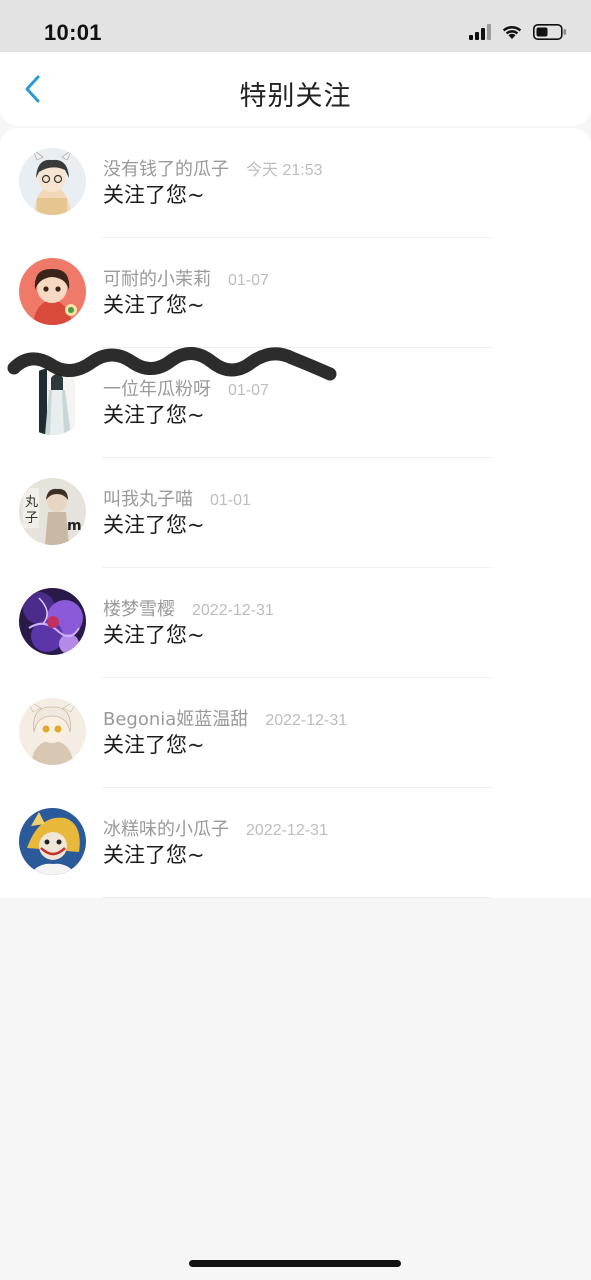  What do you see at coordinates (31, 518) in the screenshot?
I see `svg-text: 子` at bounding box center [31, 518].